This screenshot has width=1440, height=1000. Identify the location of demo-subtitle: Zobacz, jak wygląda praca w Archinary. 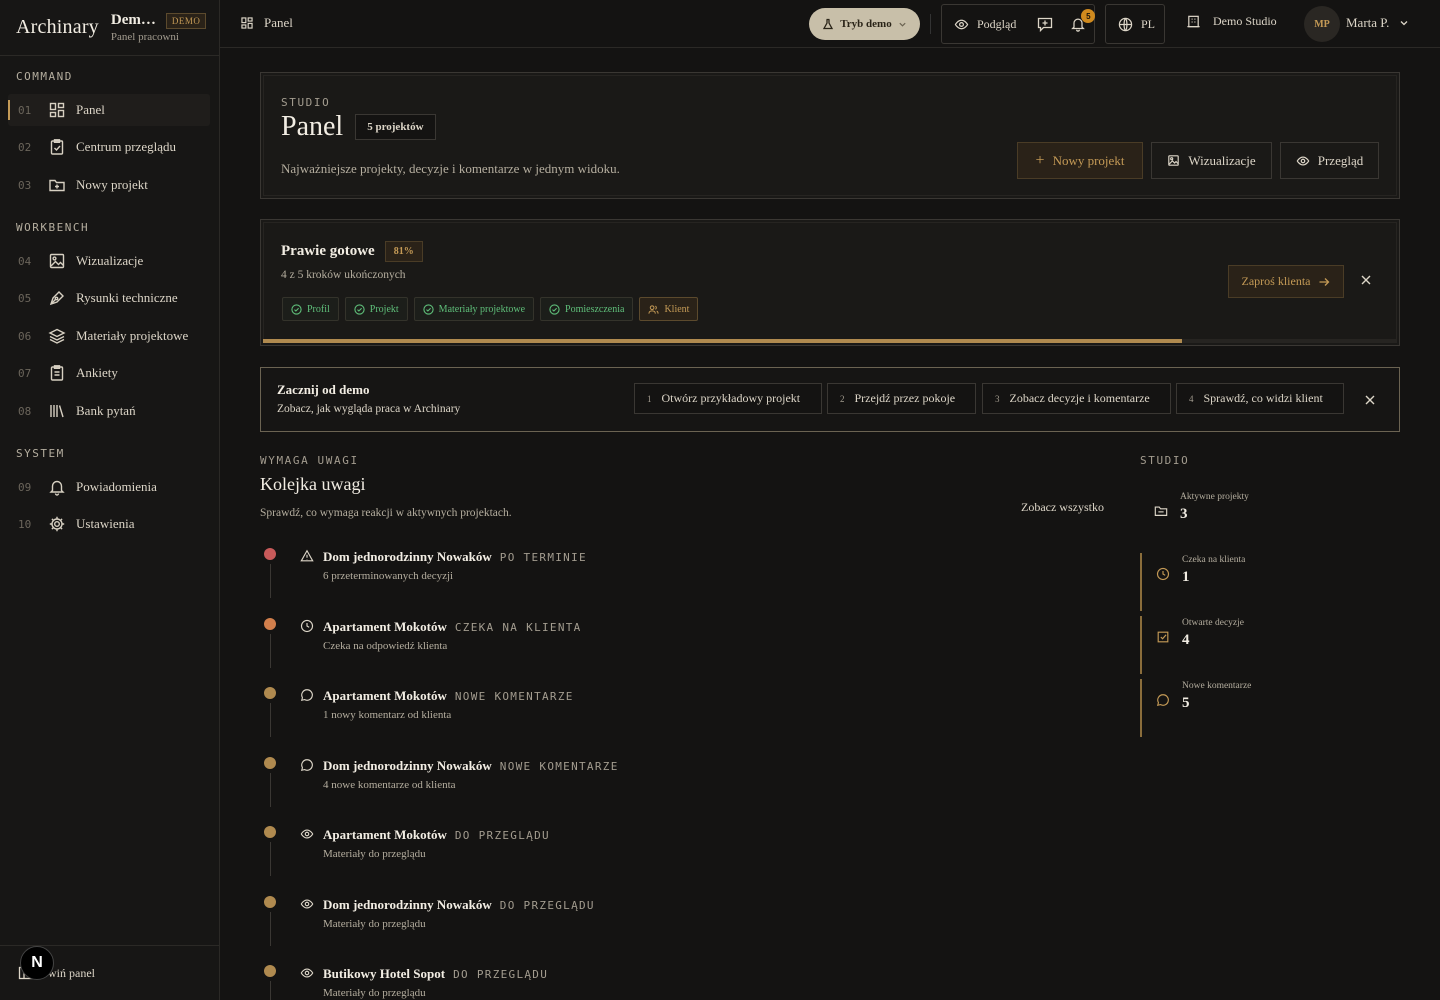
(369, 409).